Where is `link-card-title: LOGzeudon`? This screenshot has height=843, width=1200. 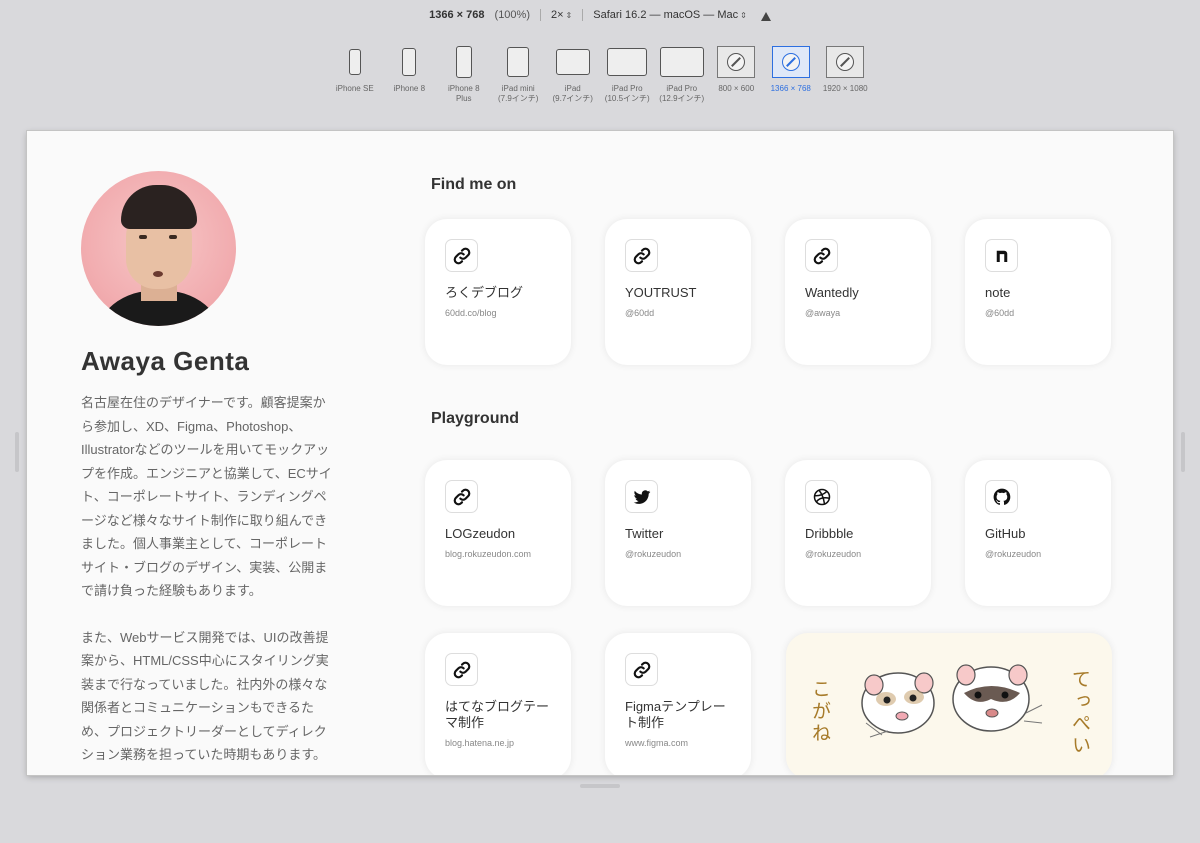
link-card-title: LOGzeudon is located at coordinates (480, 533).